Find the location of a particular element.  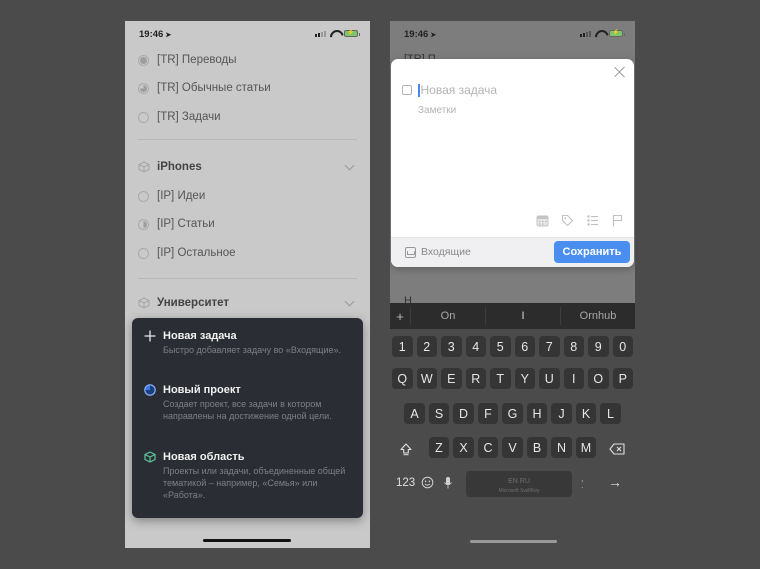

key: 9 is located at coordinates (598, 346).